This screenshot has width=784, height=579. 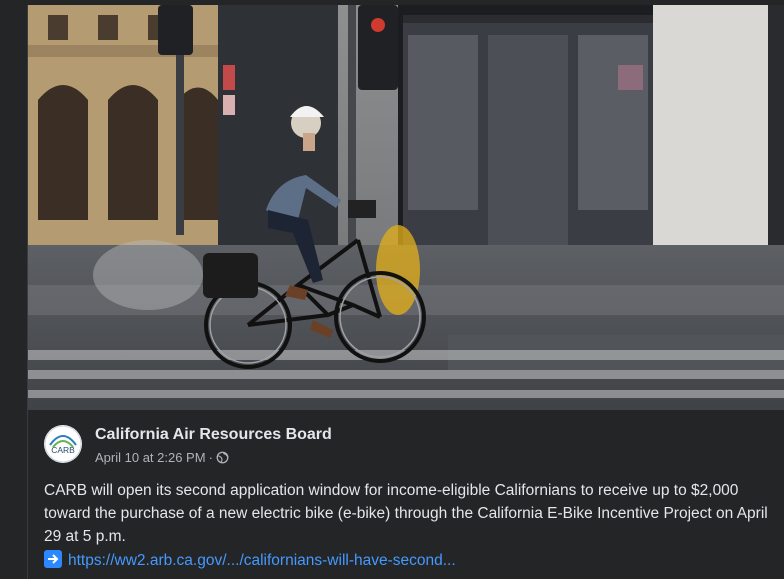 I want to click on carb-logo: CARB, so click(x=63, y=444).